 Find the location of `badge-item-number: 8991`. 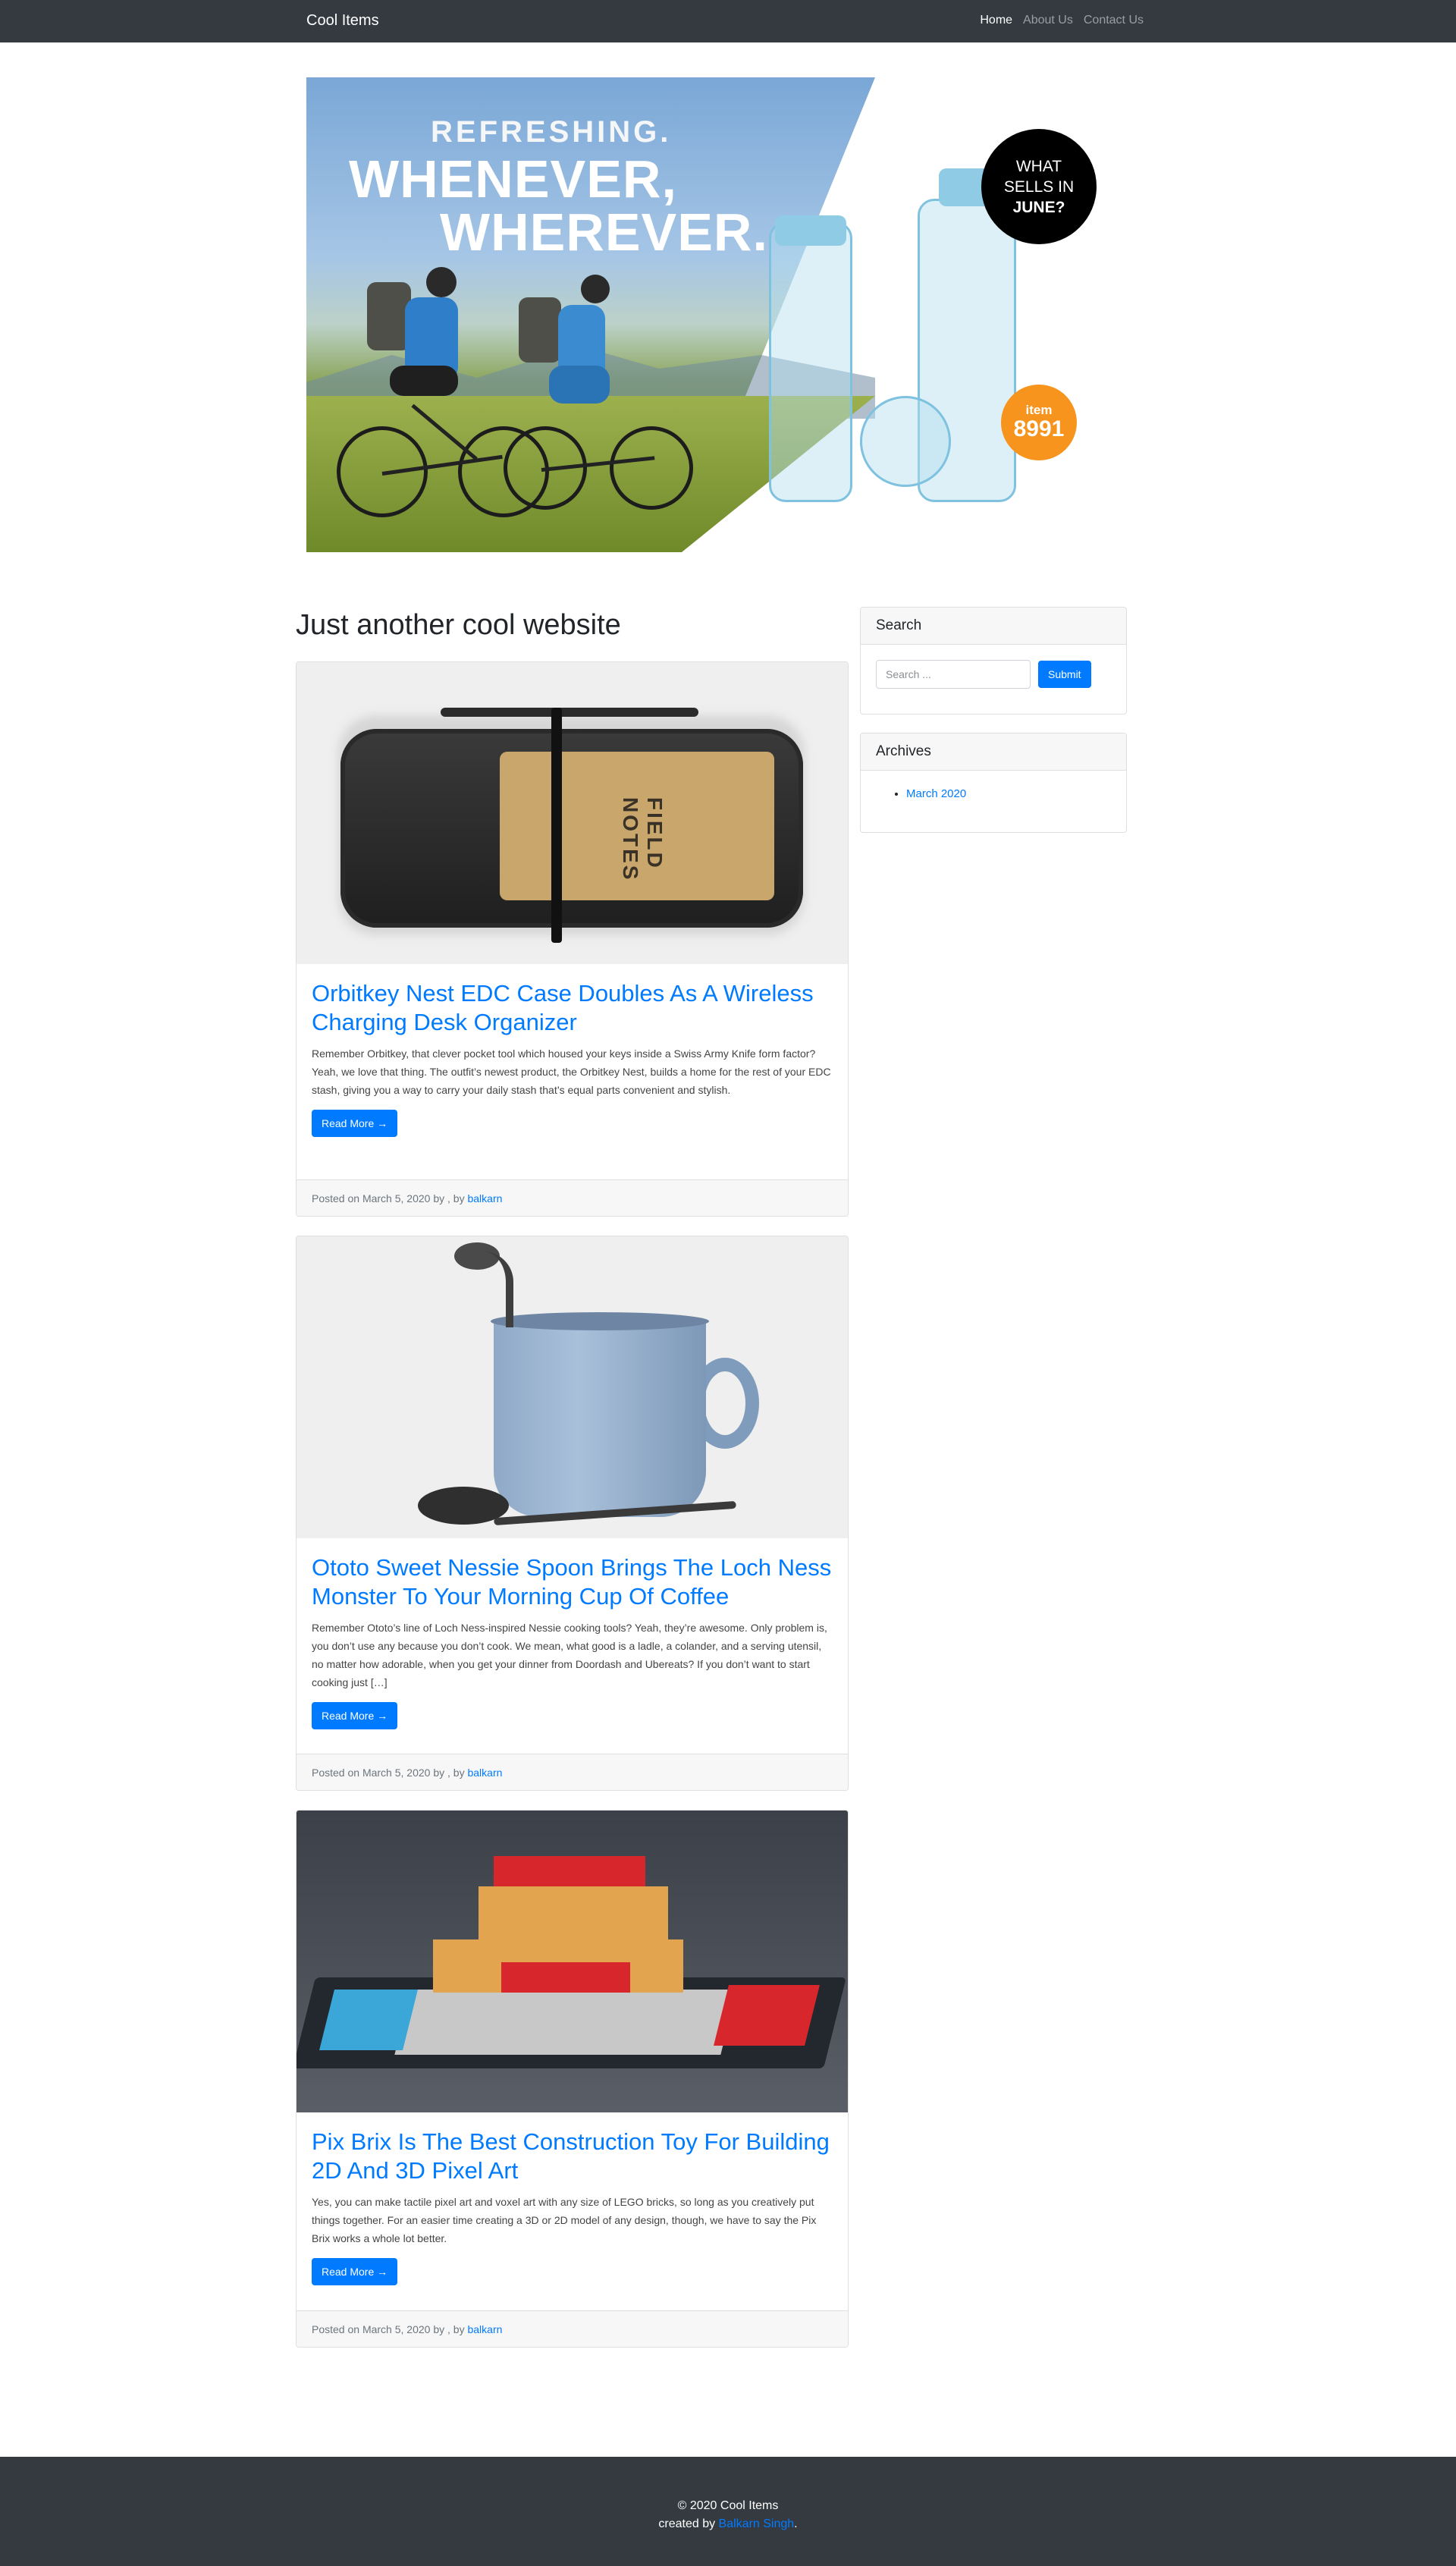

badge-item-number: 8991 is located at coordinates (1039, 428).